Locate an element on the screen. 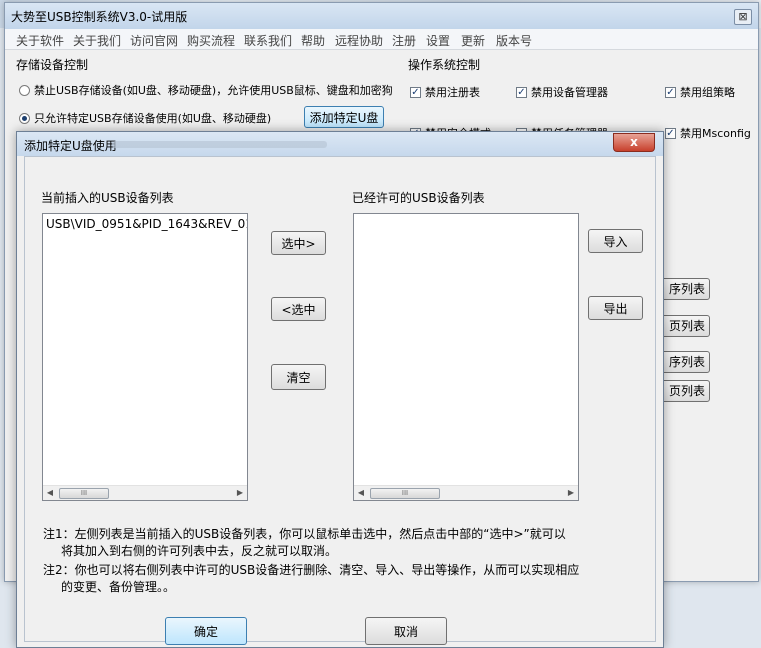 This screenshot has width=761, height=648. menu-contact: 联系我们 is located at coordinates (268, 40).